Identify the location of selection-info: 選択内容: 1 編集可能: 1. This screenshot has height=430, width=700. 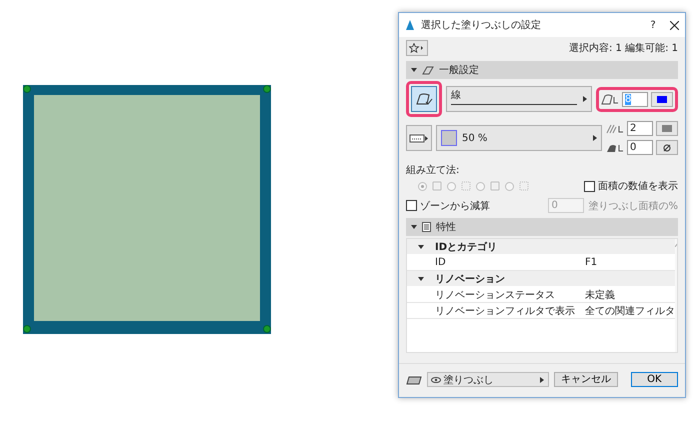
(623, 48).